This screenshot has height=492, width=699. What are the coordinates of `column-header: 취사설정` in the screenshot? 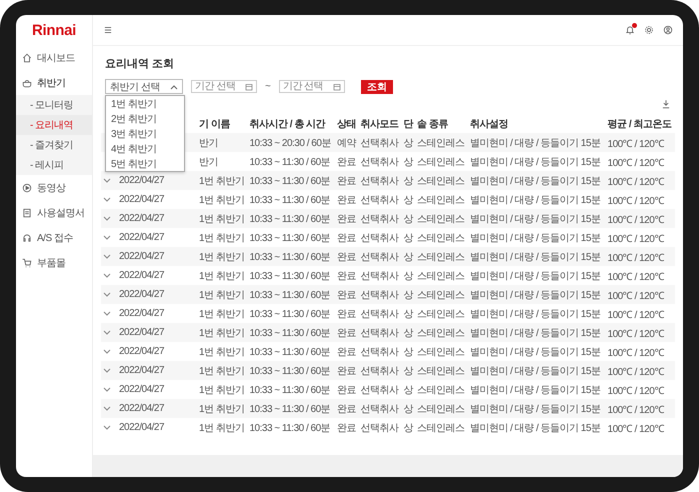 It's located at (537, 123).